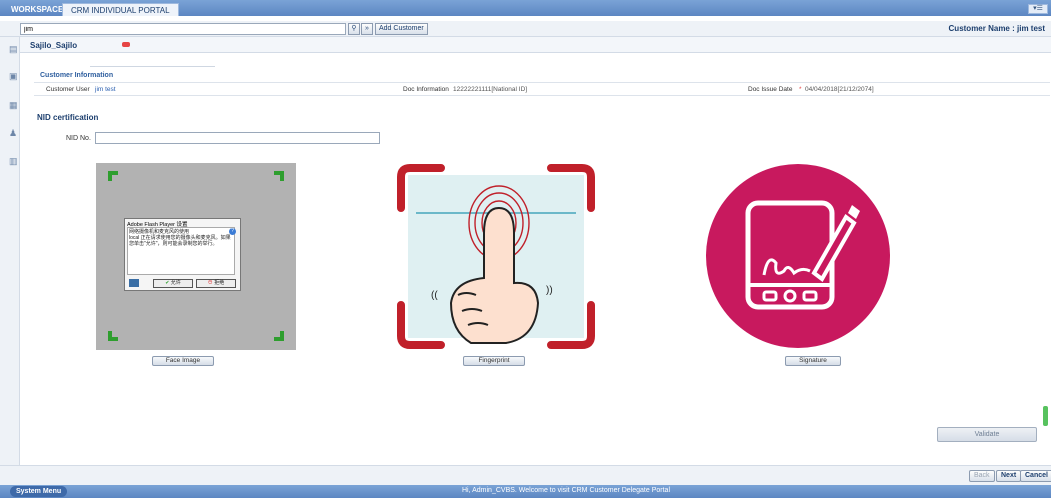 This screenshot has width=1051, height=498. Describe the element at coordinates (120, 9) in the screenshot. I see `tab-crm-individual-portal: CRM INDIVIDUAL PORTAL` at that location.